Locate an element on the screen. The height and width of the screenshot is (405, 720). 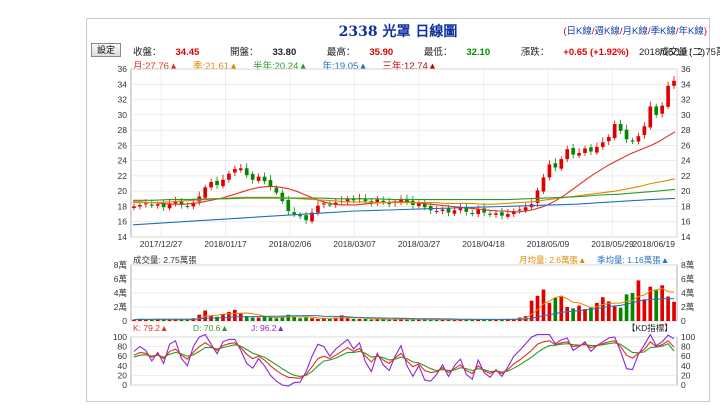
kd-ytick-left: 100 is located at coordinates (120, 337).